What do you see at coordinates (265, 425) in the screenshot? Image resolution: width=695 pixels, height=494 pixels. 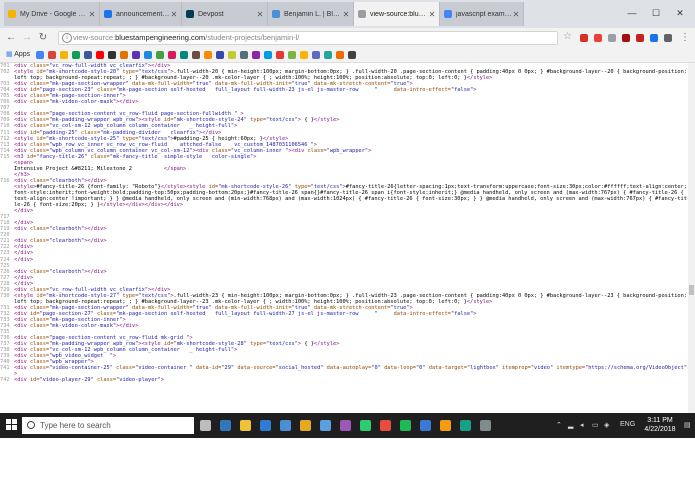 I see `store-icon` at bounding box center [265, 425].